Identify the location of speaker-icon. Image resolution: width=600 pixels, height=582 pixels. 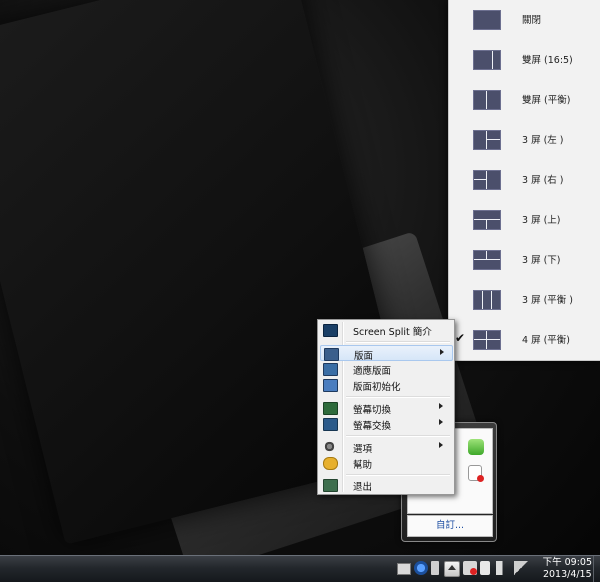
(503, 568).